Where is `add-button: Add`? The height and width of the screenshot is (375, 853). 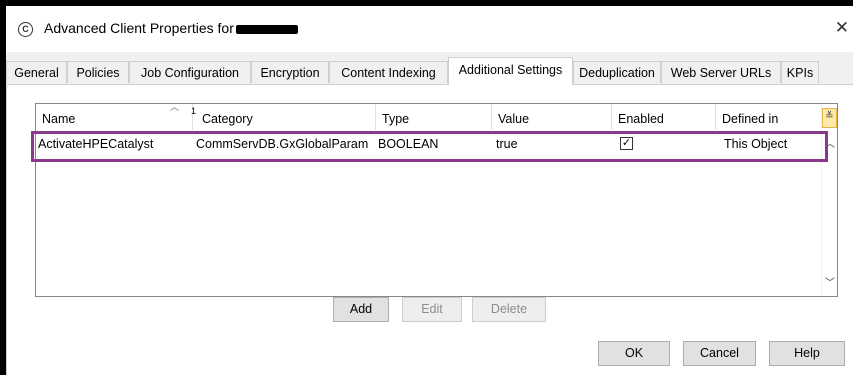 add-button: Add is located at coordinates (361, 309).